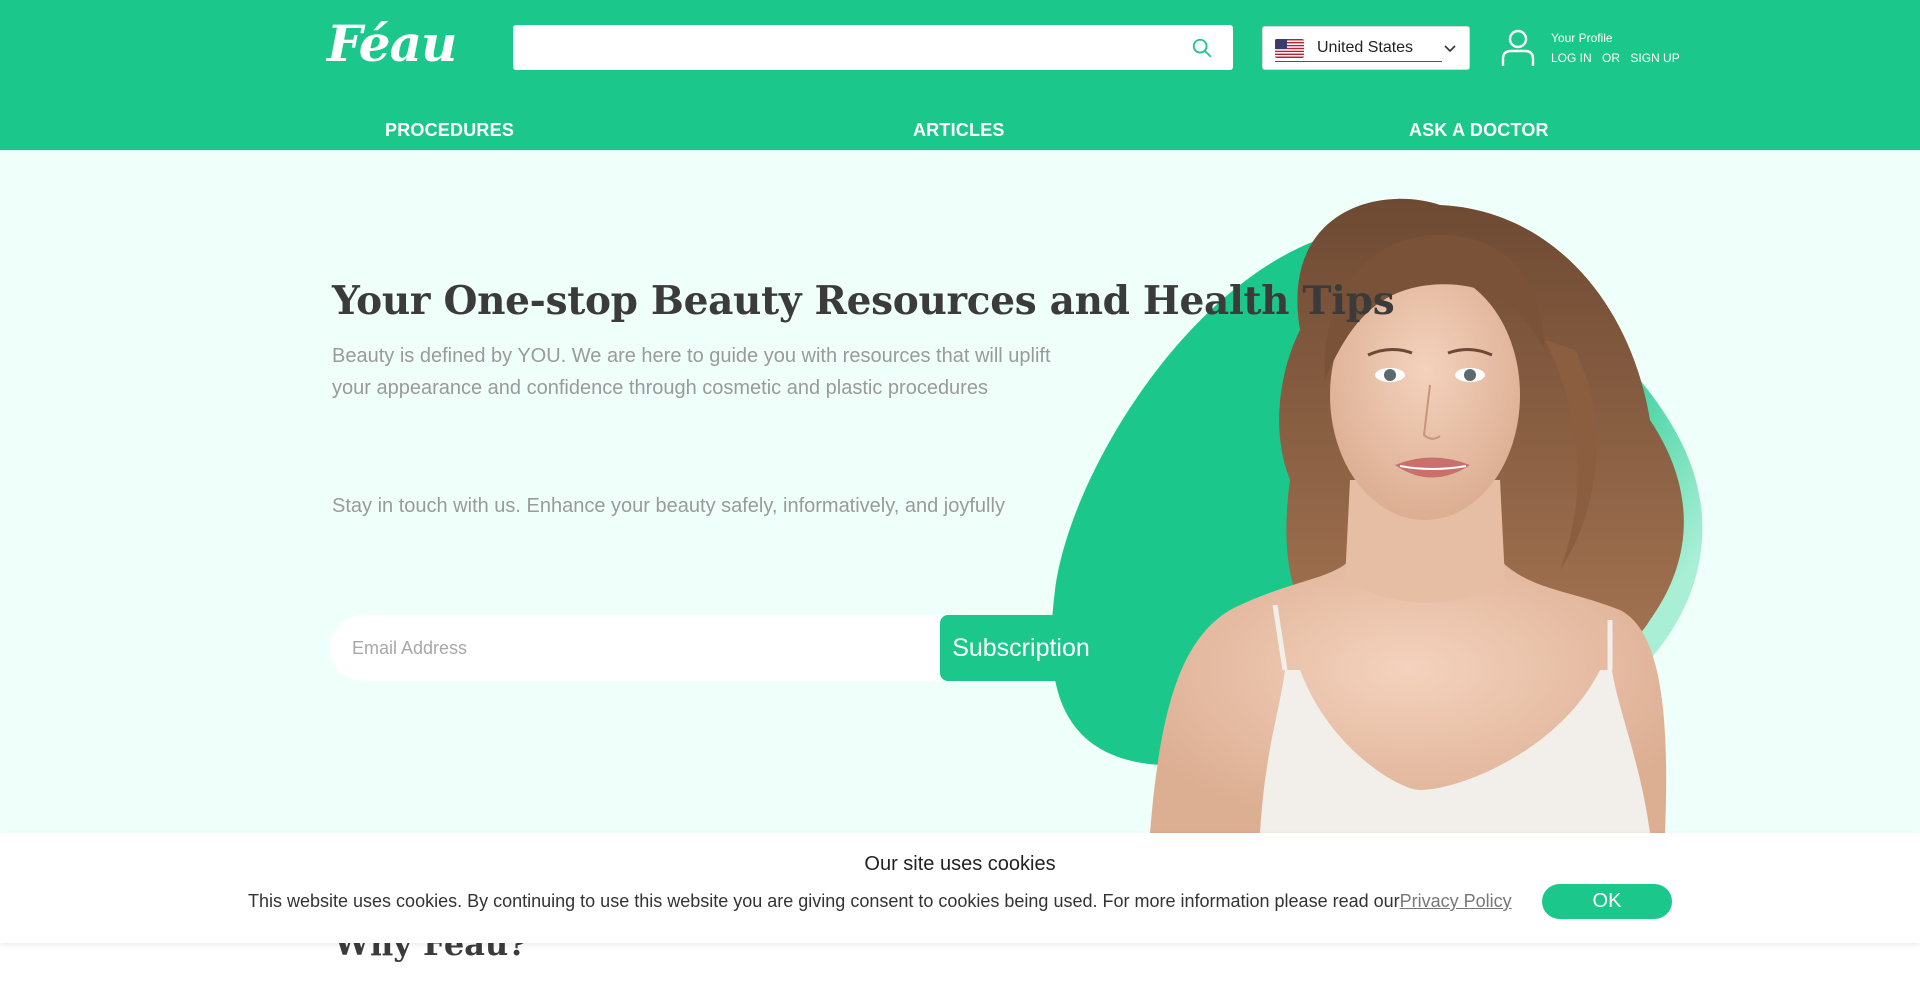 Image resolution: width=1920 pixels, height=993 pixels. Describe the element at coordinates (1021, 648) in the screenshot. I see `subscription-button: Subscription` at that location.